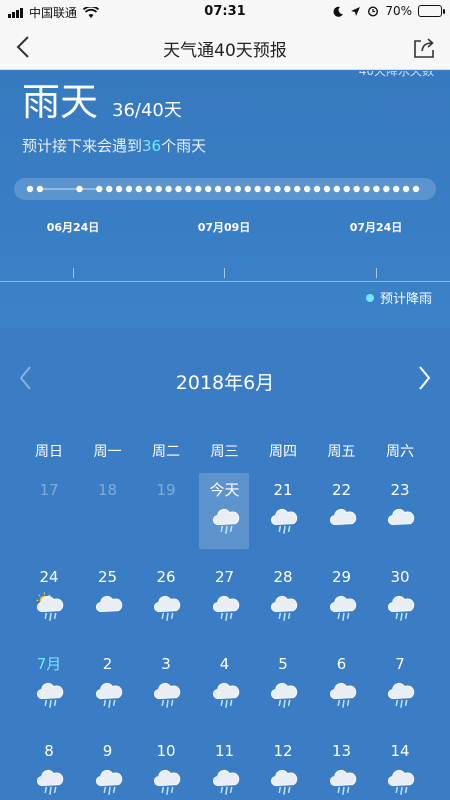 The width and height of the screenshot is (450, 800). Describe the element at coordinates (166, 771) in the screenshot. I see `calendar-day: 10` at that location.